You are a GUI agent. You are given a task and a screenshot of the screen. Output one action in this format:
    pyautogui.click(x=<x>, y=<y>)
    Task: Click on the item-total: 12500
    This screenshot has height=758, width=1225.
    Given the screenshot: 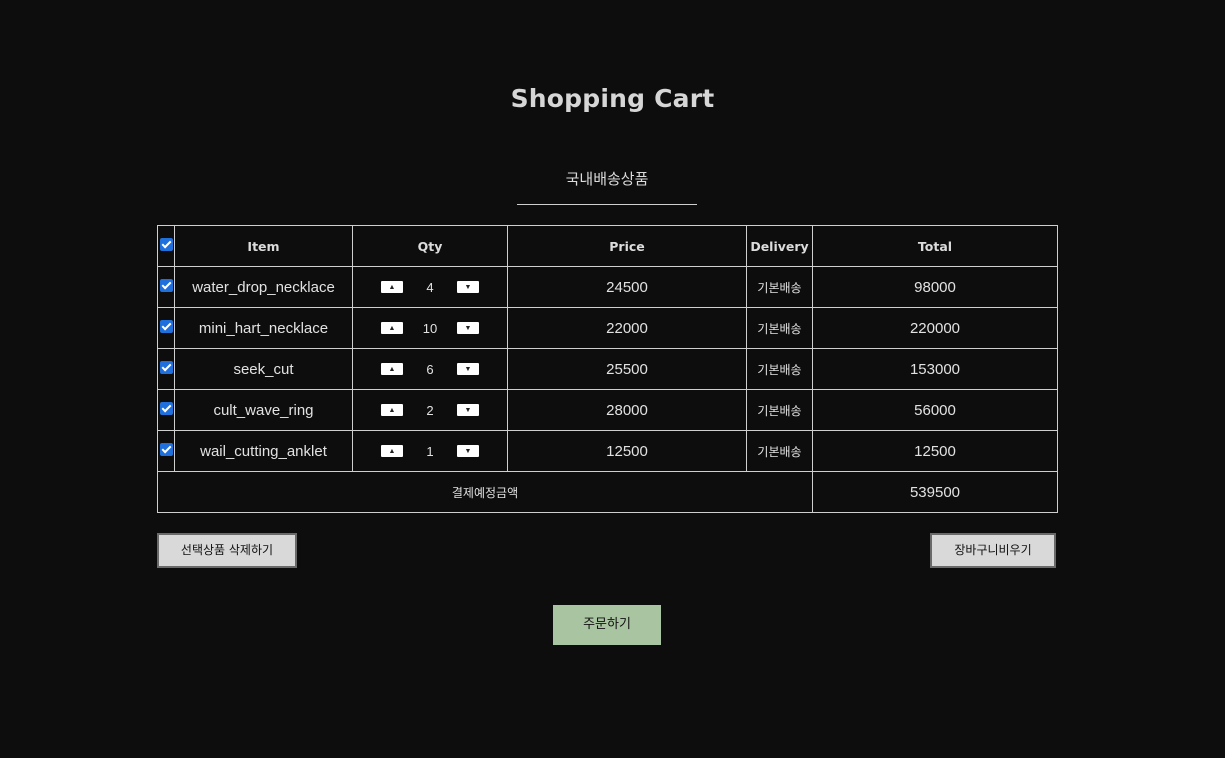 What is the action you would take?
    pyautogui.click(x=935, y=451)
    